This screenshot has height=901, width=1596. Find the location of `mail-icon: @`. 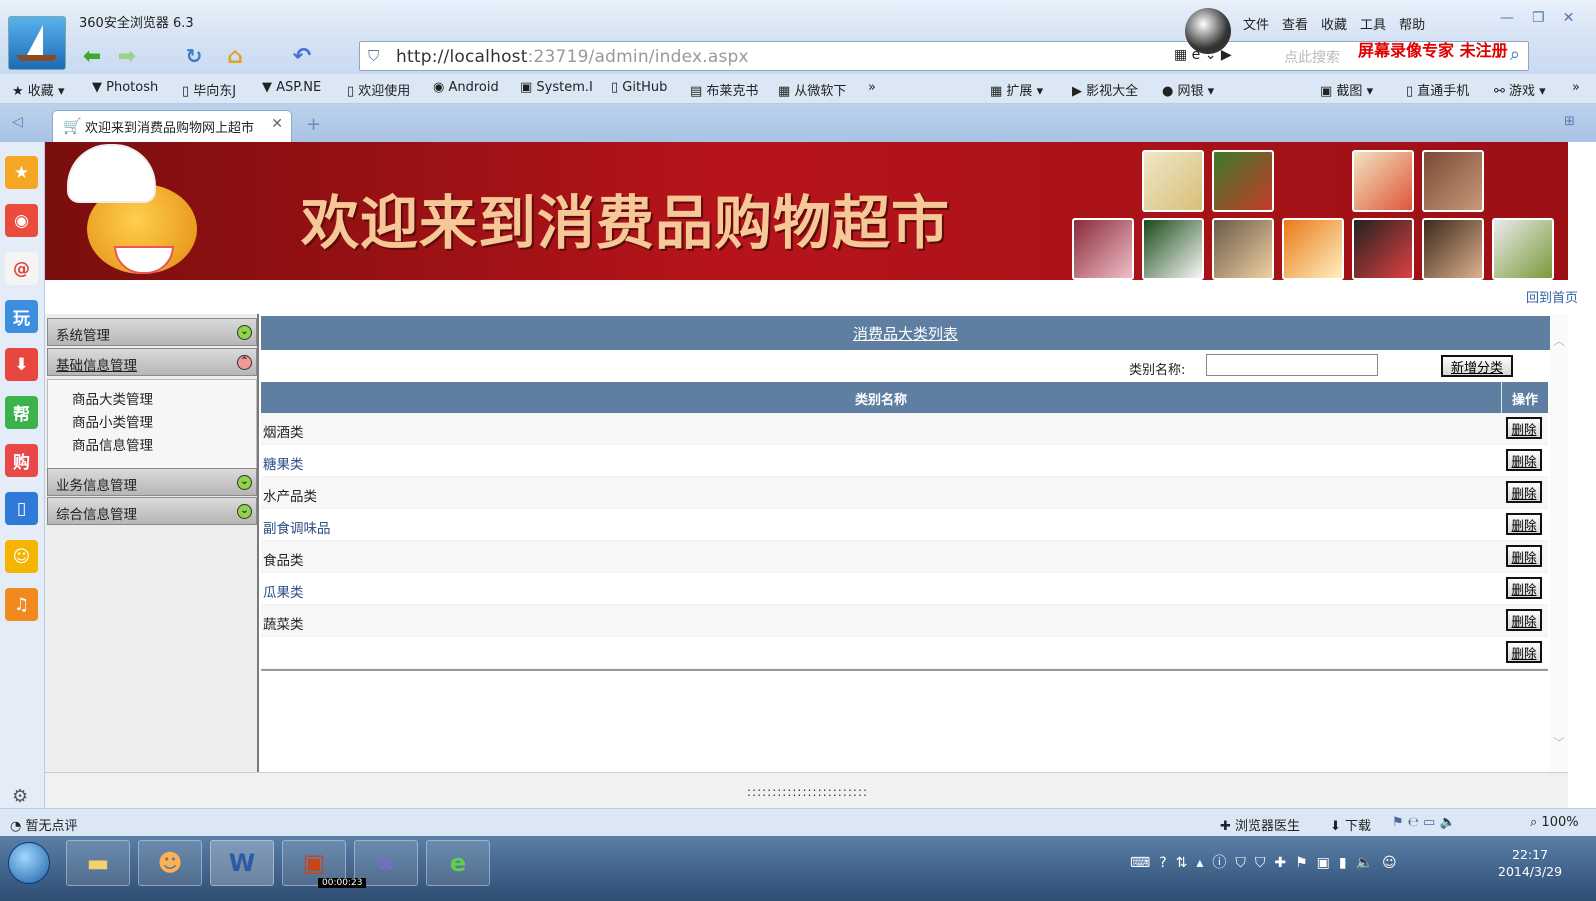

mail-icon: @ is located at coordinates (21, 268).